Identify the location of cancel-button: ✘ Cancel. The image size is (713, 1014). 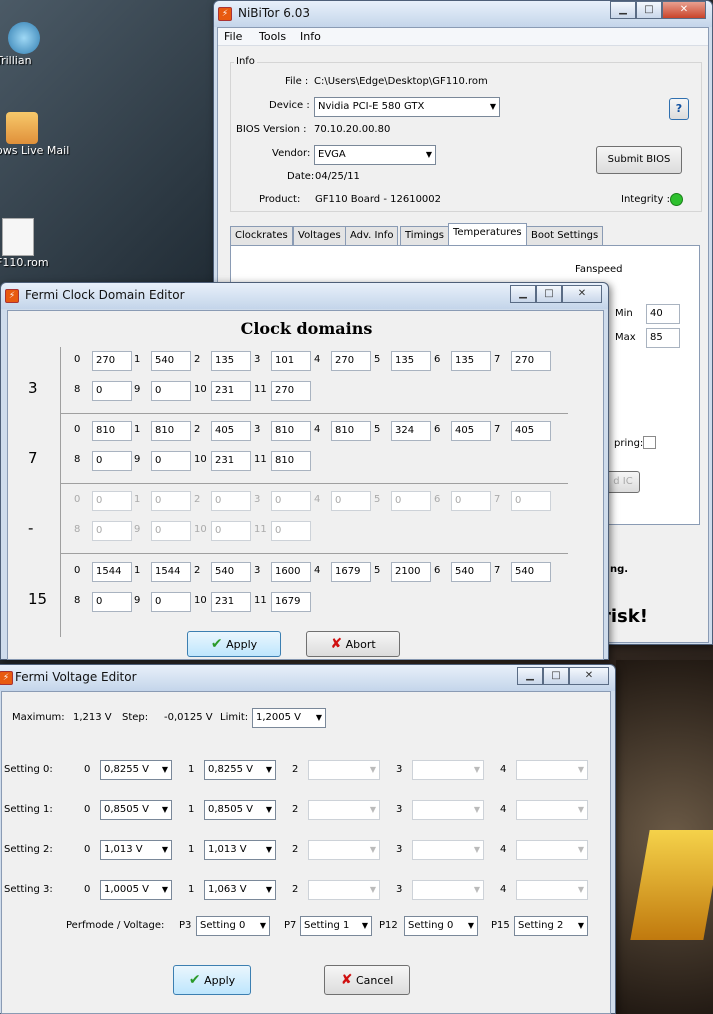
(367, 980).